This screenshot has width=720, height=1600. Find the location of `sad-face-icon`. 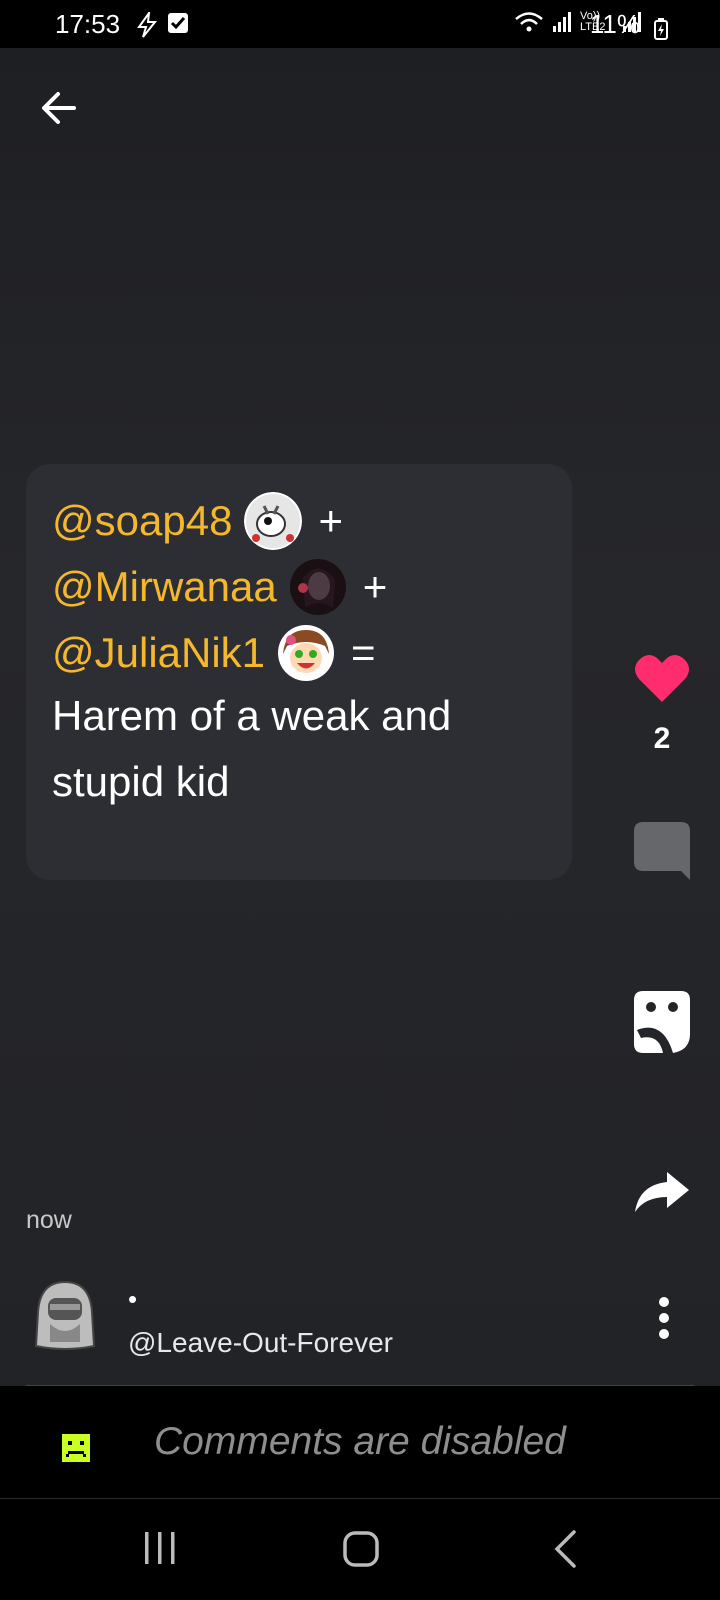

sad-face-icon is located at coordinates (76, 1448).